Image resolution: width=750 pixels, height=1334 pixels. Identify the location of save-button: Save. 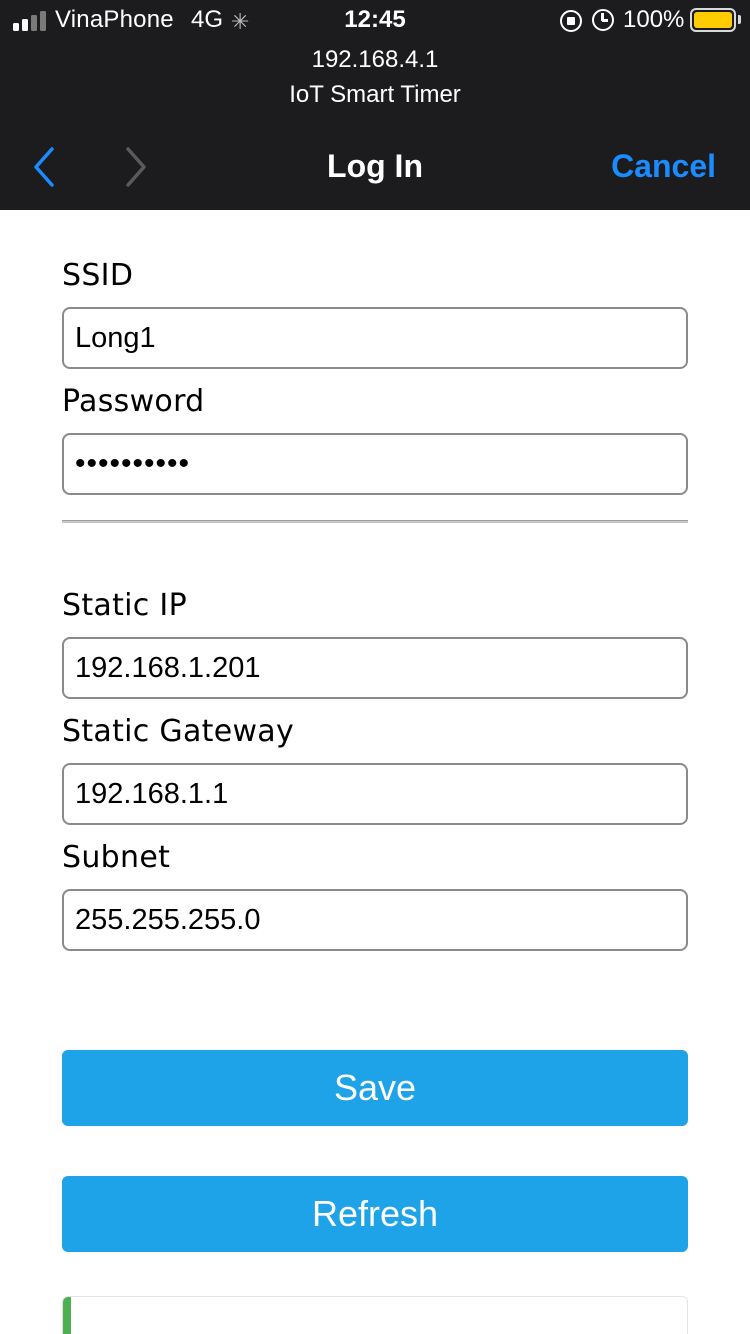
(375, 1088).